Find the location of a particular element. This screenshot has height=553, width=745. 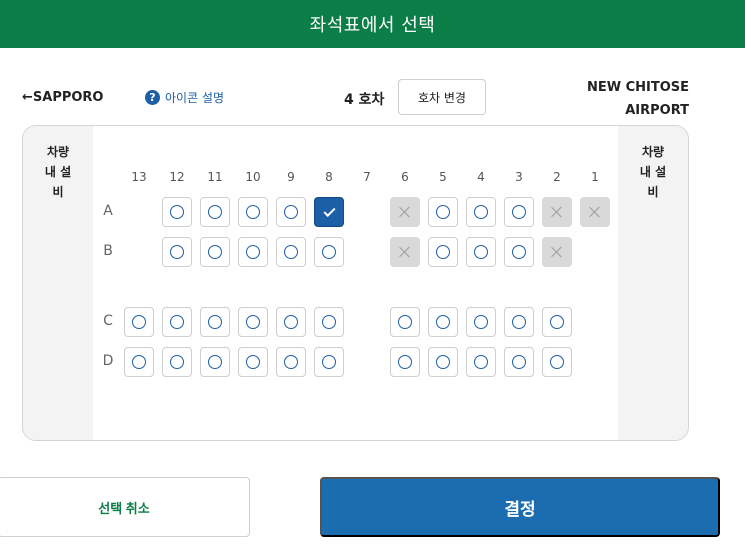

column-number-4: 4 is located at coordinates (481, 177).